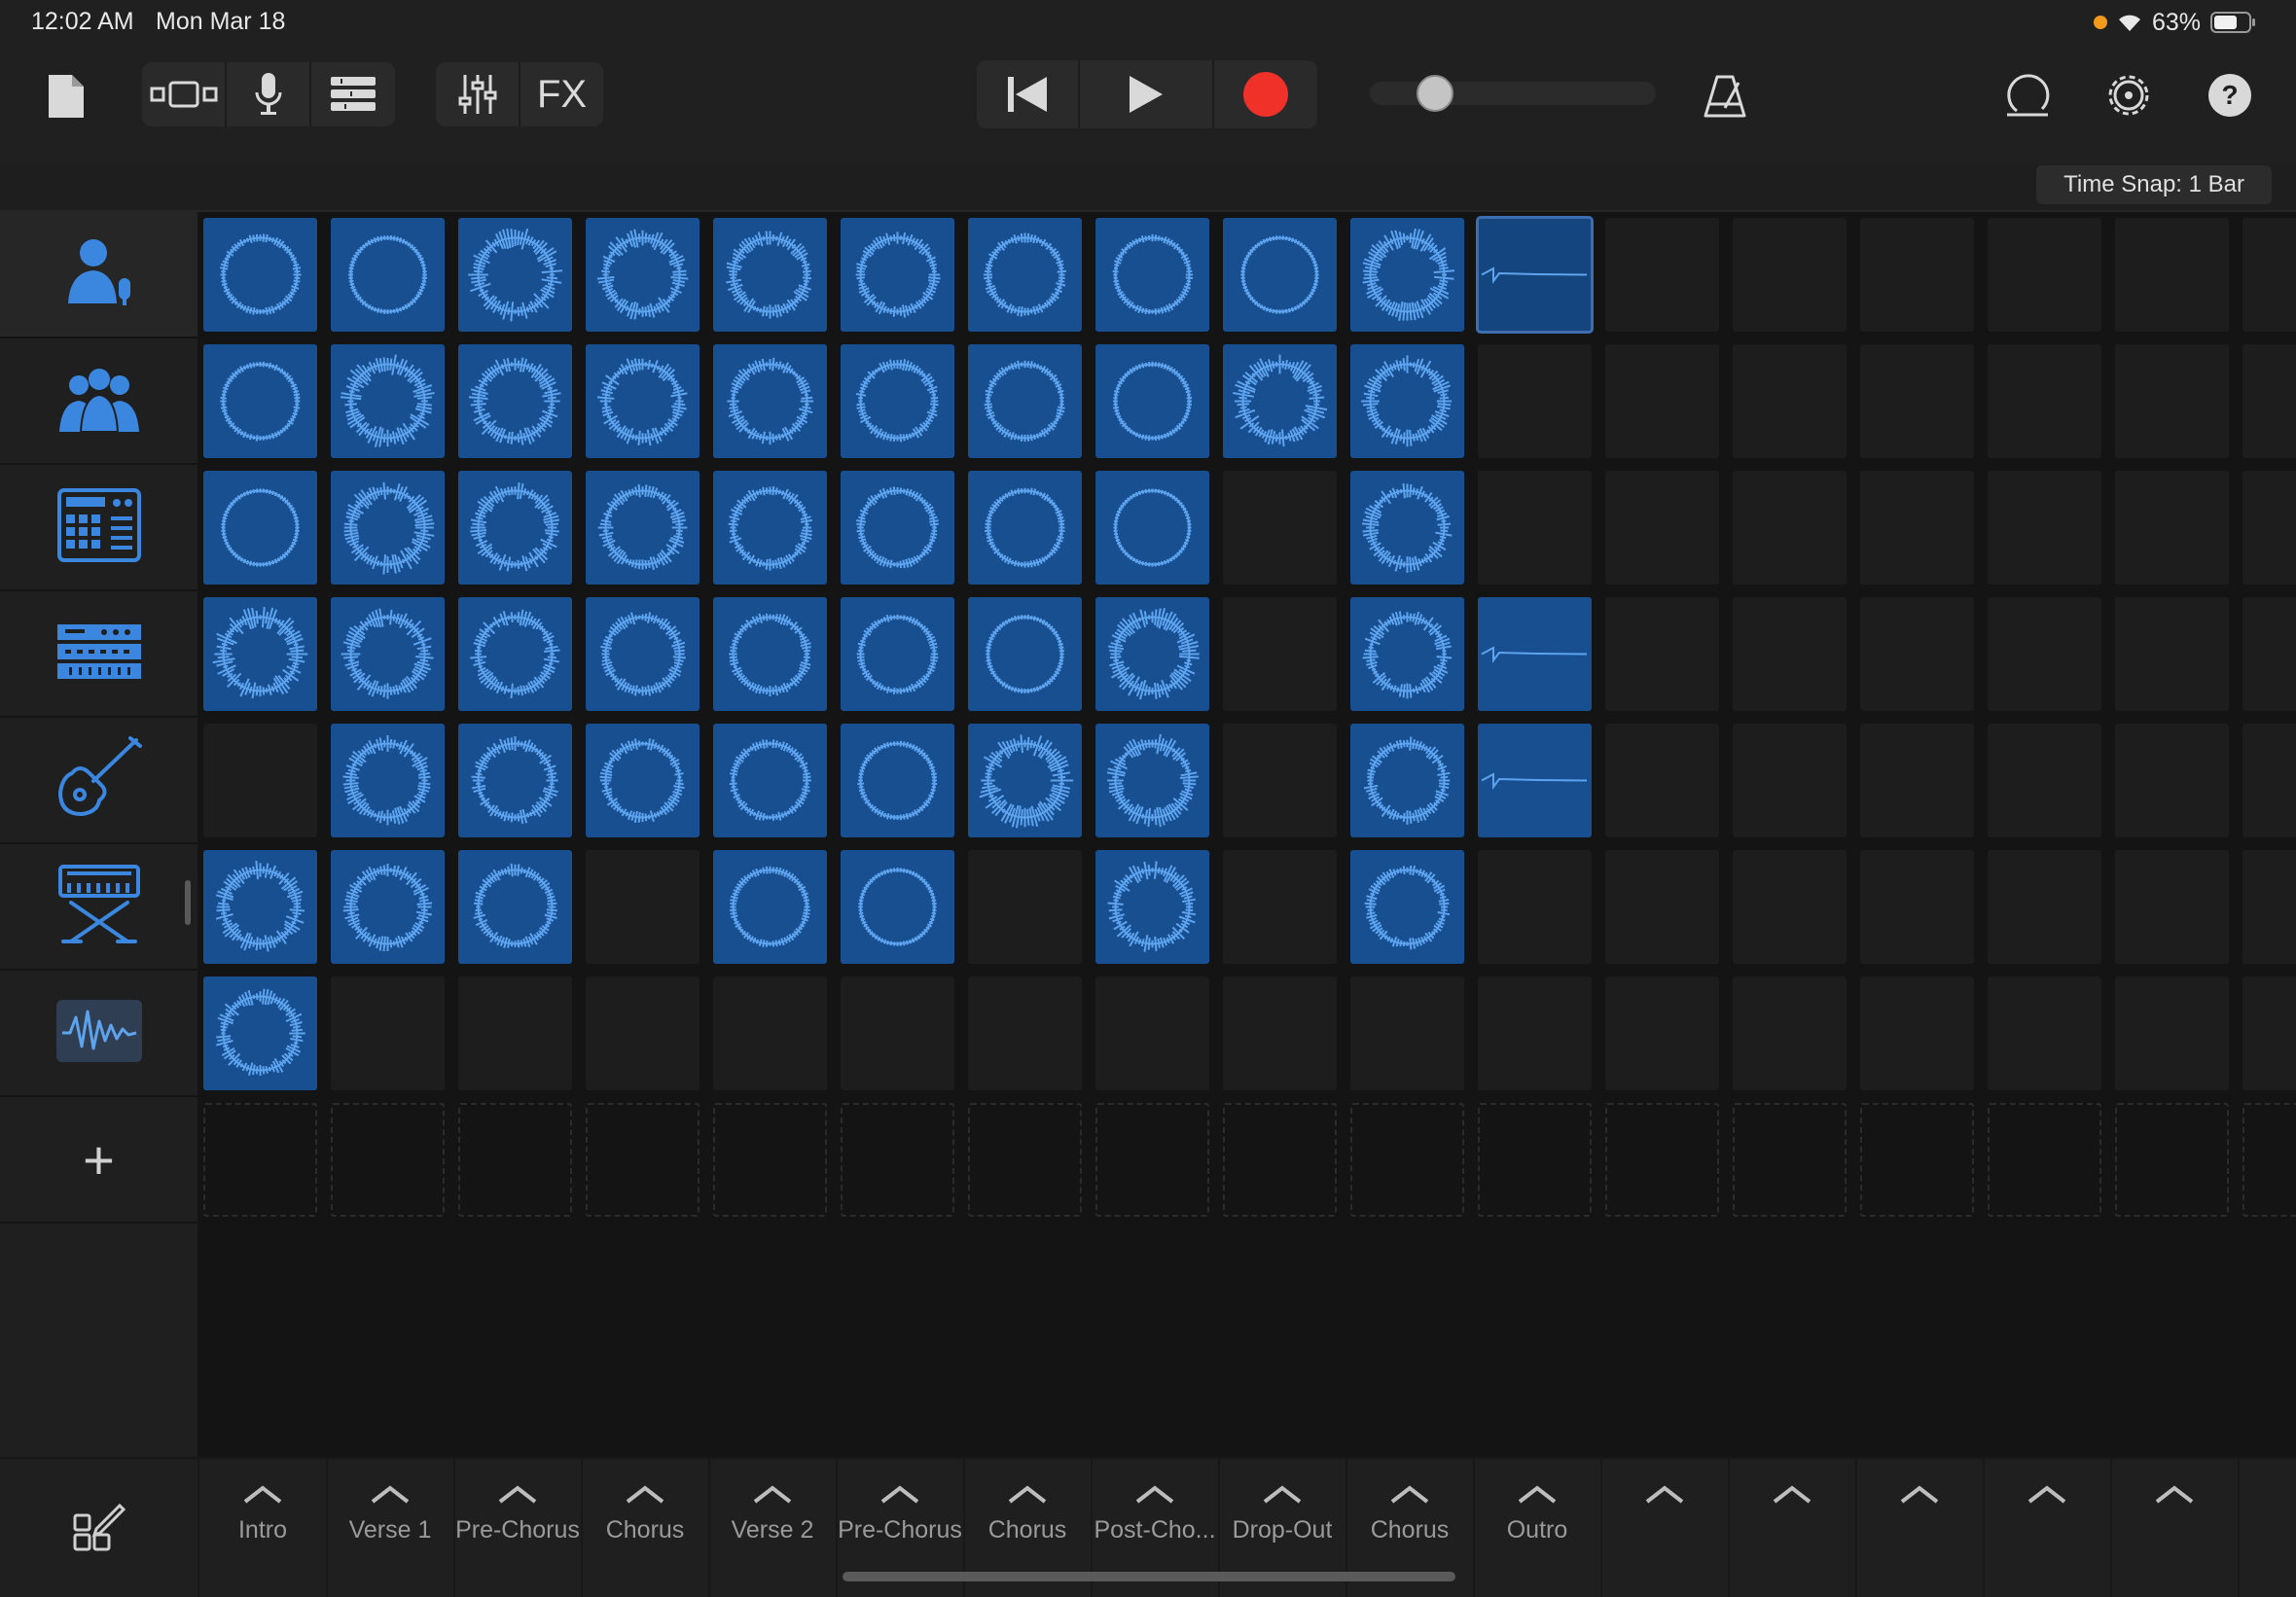  Describe the element at coordinates (98, 1034) in the screenshot. I see `audio-track` at that location.